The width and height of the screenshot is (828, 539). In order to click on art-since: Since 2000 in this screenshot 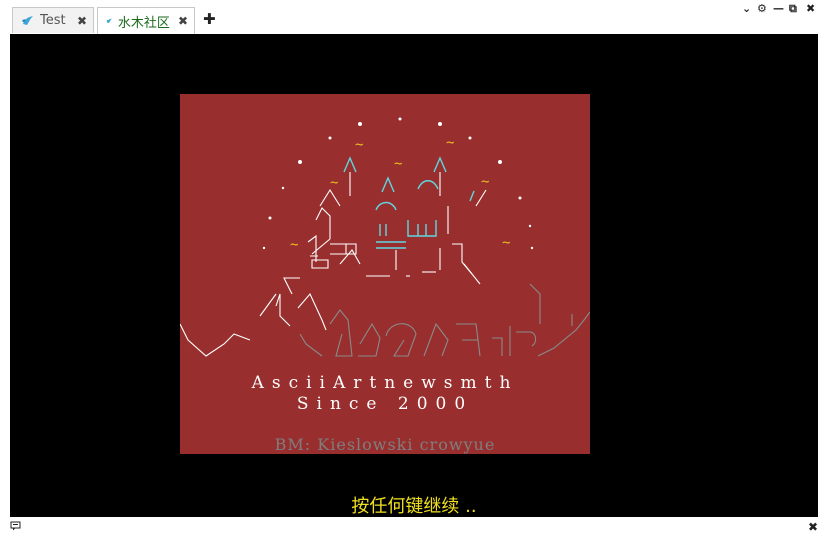, I will do `click(385, 404)`.